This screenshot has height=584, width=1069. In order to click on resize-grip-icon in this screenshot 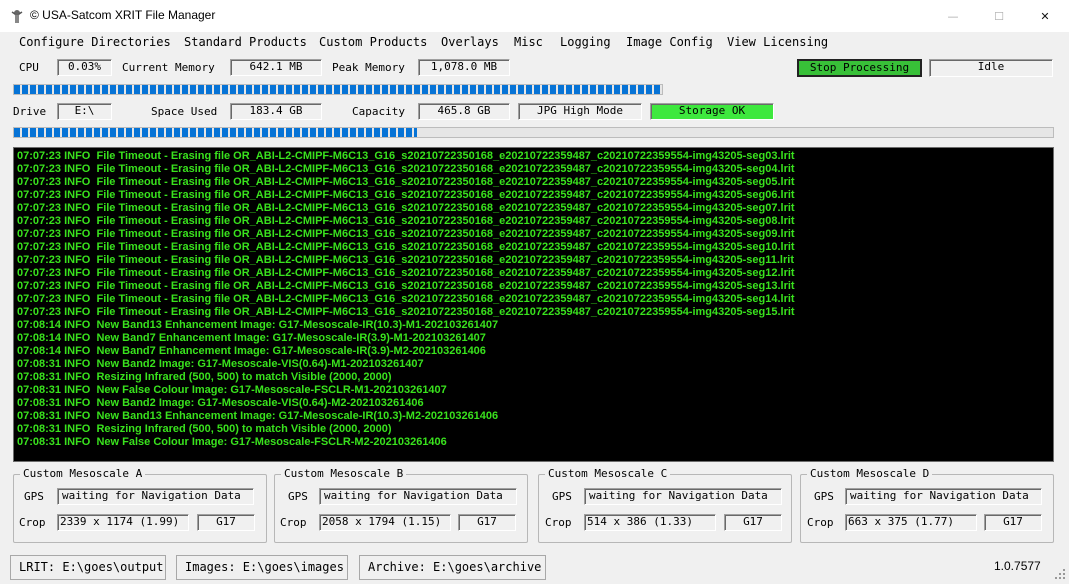, I will do `click(1060, 574)`.